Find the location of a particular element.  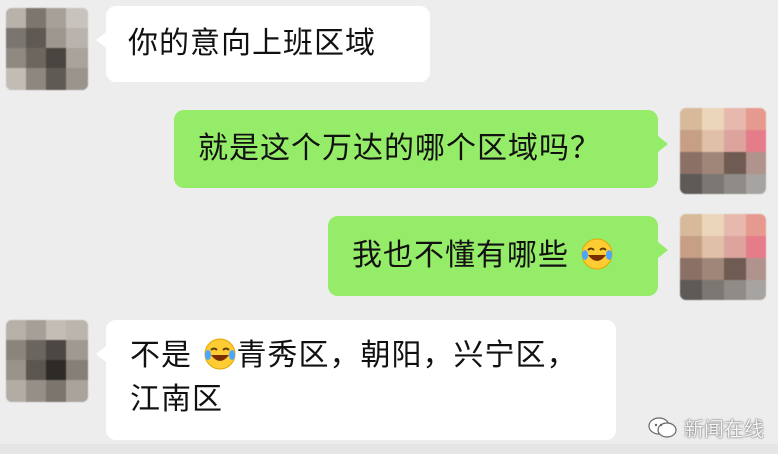

message-bubble-outgoing: 就是这个万达的哪个区域吗？ is located at coordinates (421, 149).